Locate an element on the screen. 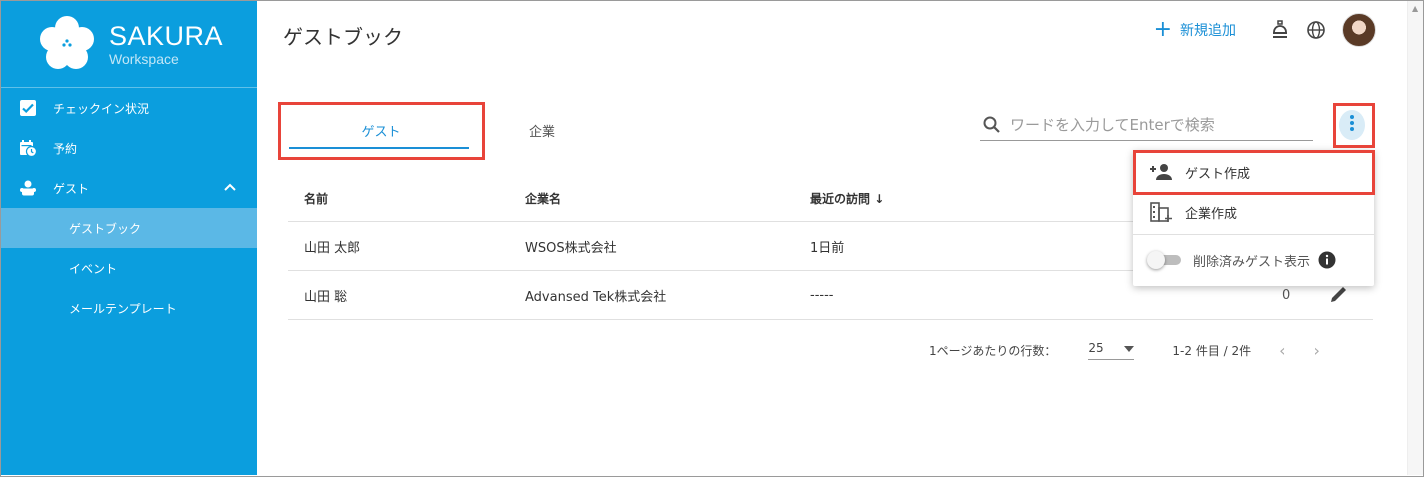 The height and width of the screenshot is (477, 1424). menu-item-create-company: 企業作成 is located at coordinates (1253, 212).